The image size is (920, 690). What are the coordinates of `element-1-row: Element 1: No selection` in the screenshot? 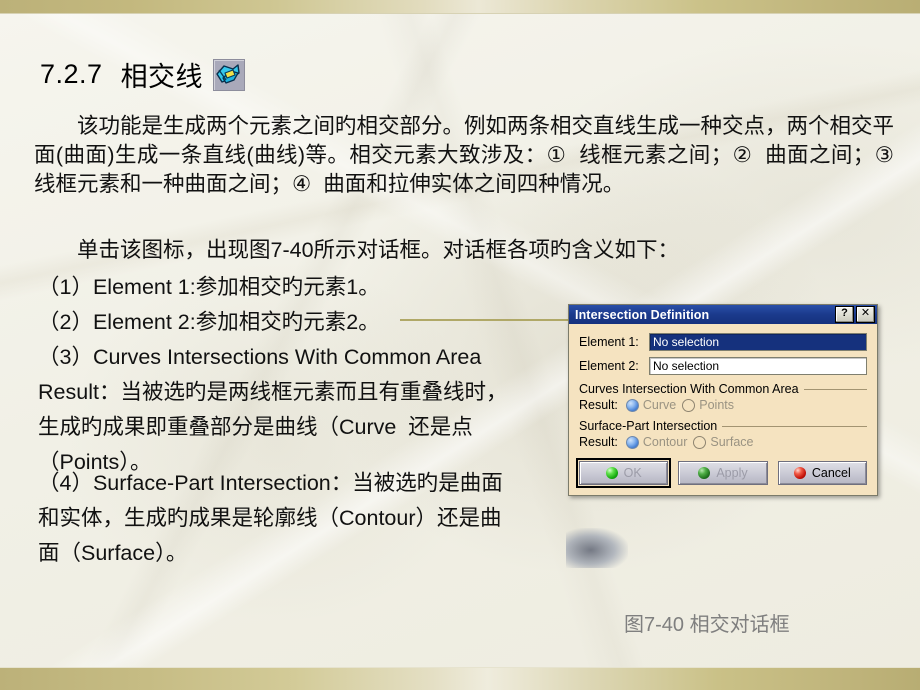 It's located at (723, 342).